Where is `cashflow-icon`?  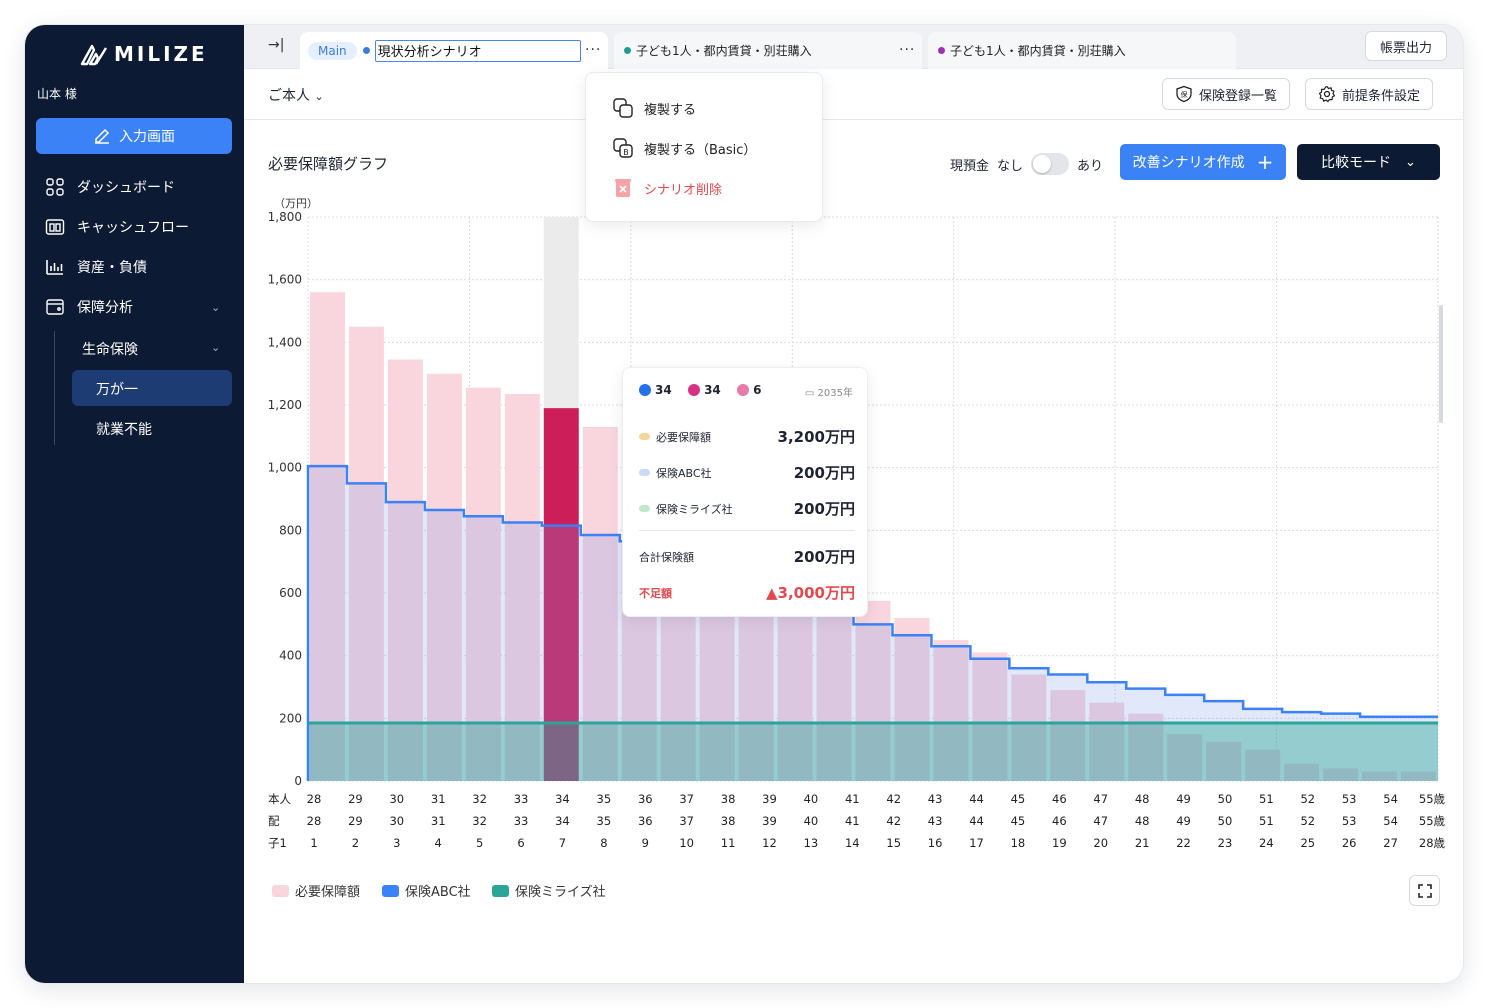 cashflow-icon is located at coordinates (55, 227).